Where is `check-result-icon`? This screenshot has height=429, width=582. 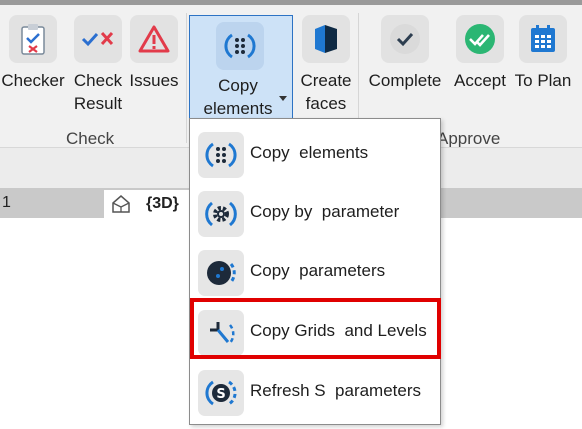 check-result-icon is located at coordinates (98, 39).